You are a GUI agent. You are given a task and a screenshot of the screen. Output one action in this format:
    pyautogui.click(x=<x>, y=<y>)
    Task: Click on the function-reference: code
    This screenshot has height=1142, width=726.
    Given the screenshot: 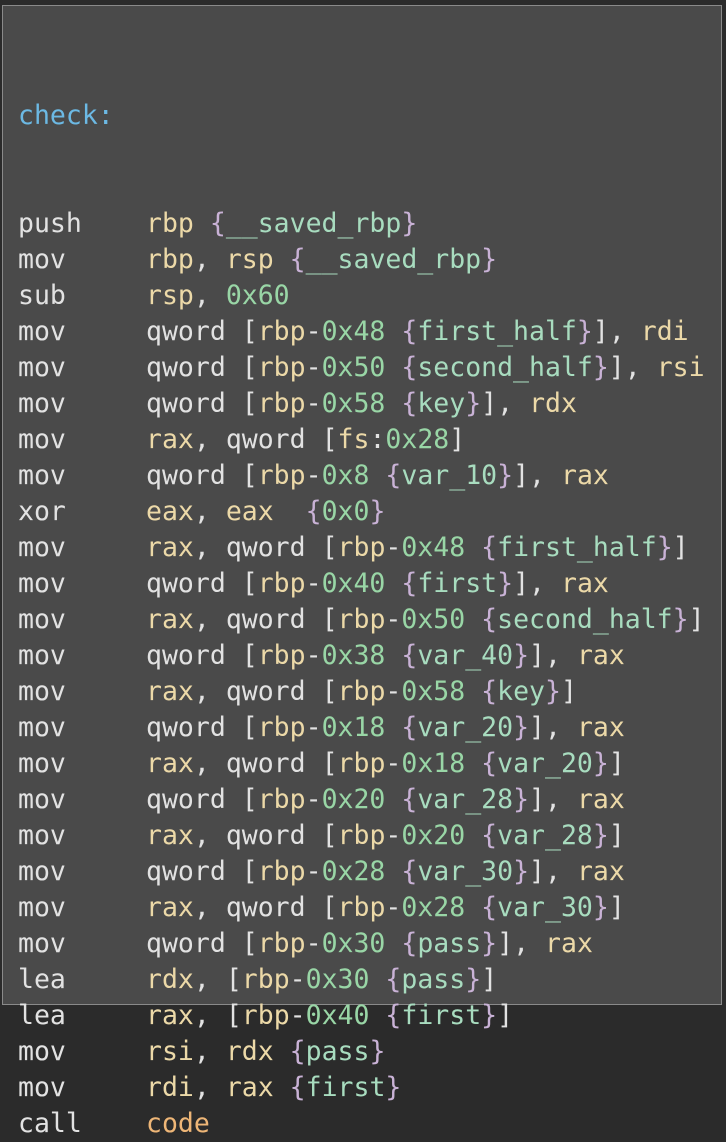 What is the action you would take?
    pyautogui.click(x=178, y=1123)
    